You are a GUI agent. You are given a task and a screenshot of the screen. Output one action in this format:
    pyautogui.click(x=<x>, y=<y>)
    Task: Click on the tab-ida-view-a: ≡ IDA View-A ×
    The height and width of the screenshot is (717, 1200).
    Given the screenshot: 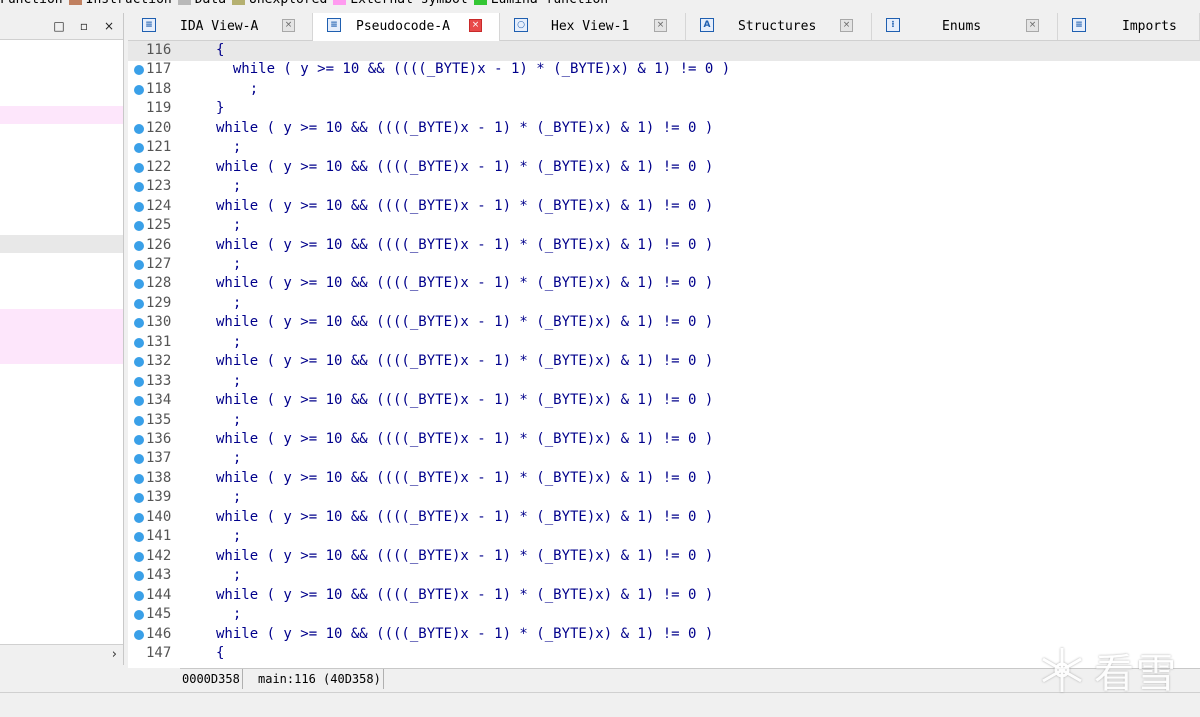 What is the action you would take?
    pyautogui.click(x=220, y=26)
    